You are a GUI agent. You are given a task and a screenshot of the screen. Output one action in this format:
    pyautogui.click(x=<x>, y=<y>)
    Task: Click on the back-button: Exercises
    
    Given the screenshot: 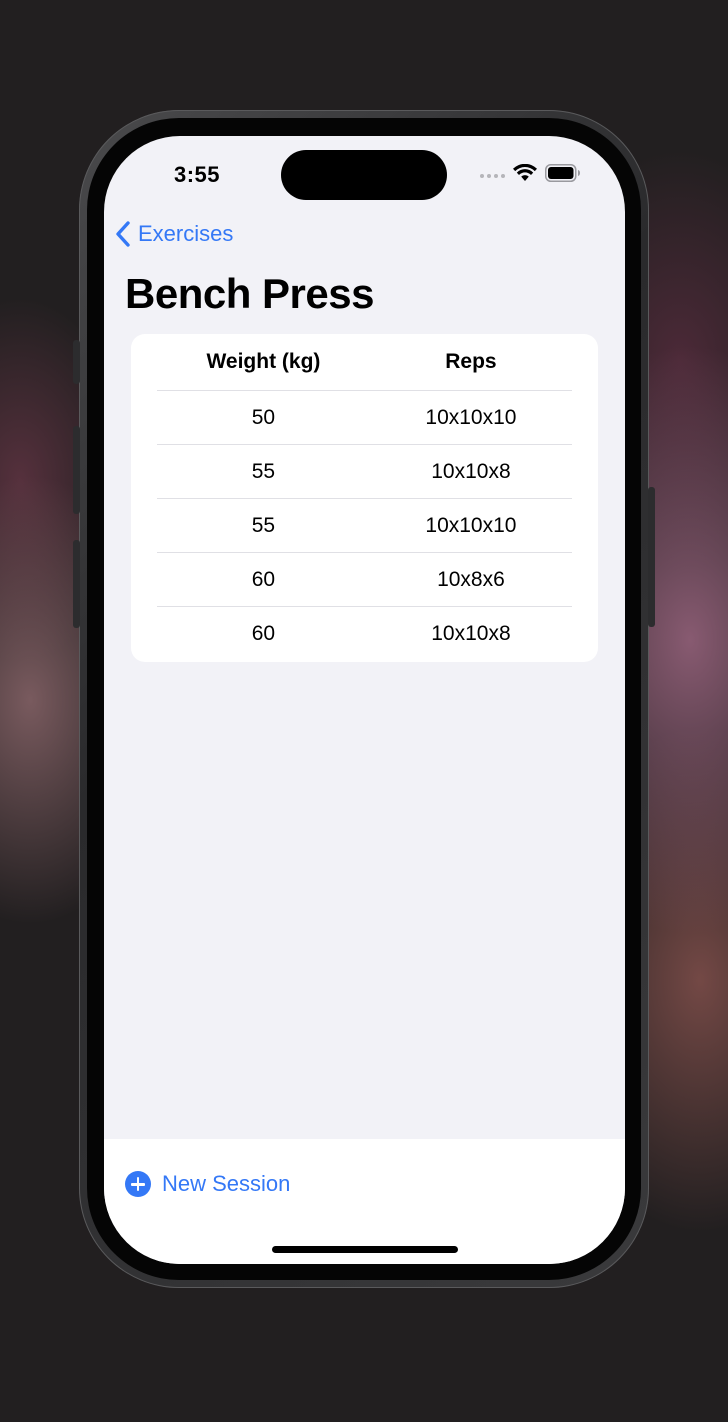 What is the action you would take?
    pyautogui.click(x=173, y=234)
    